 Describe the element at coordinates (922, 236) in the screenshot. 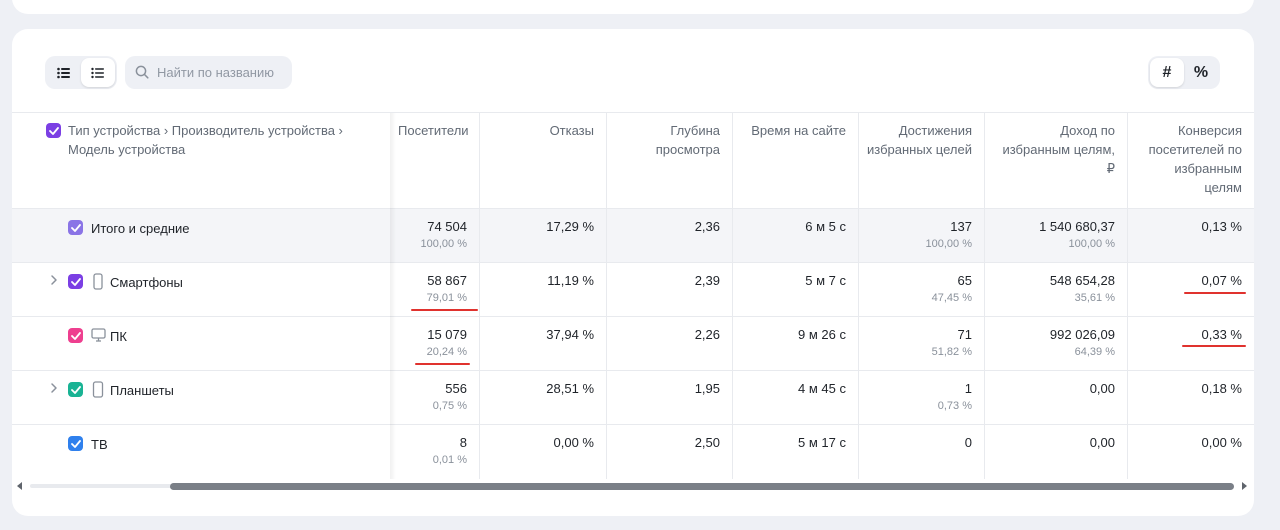

I see `cell-goals: 137 100,00 %` at that location.